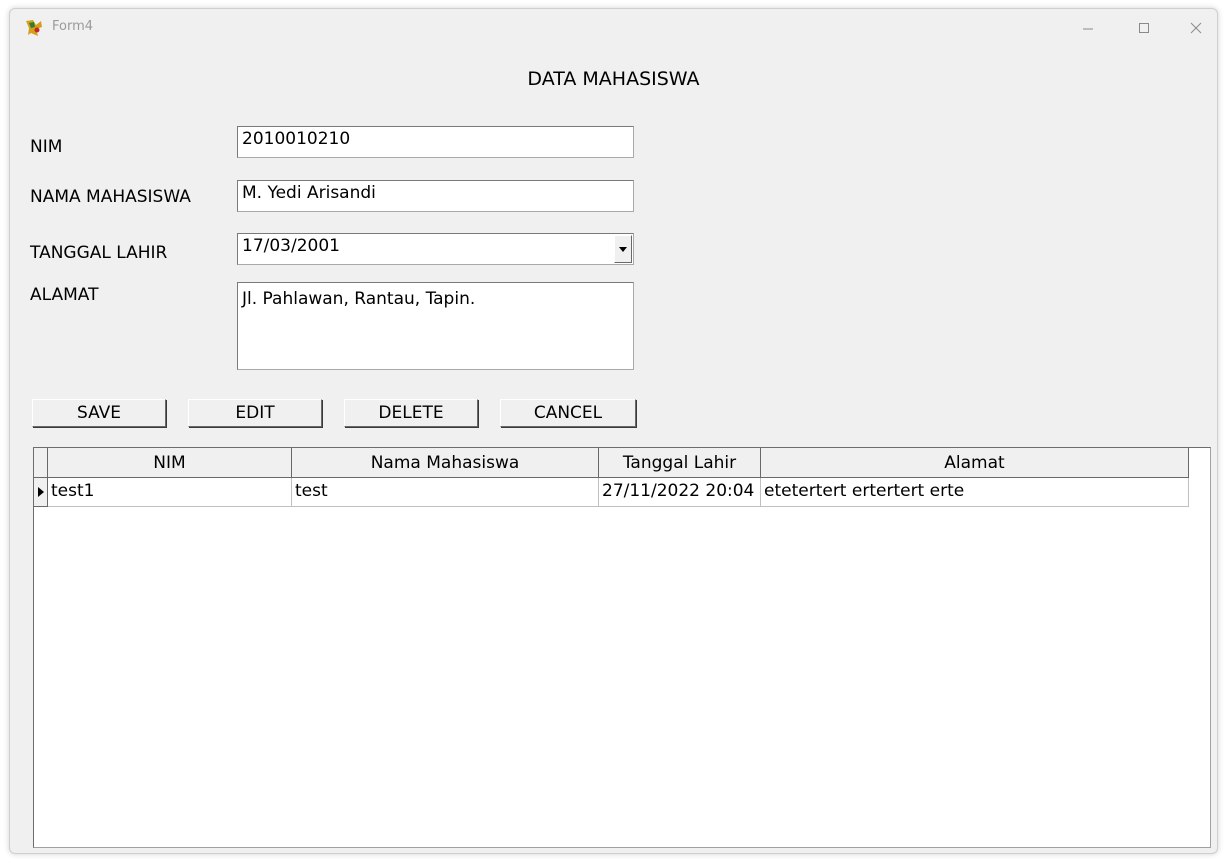 Image resolution: width=1227 pixels, height=863 pixels. I want to click on dropdown-arrow-icon, so click(623, 249).